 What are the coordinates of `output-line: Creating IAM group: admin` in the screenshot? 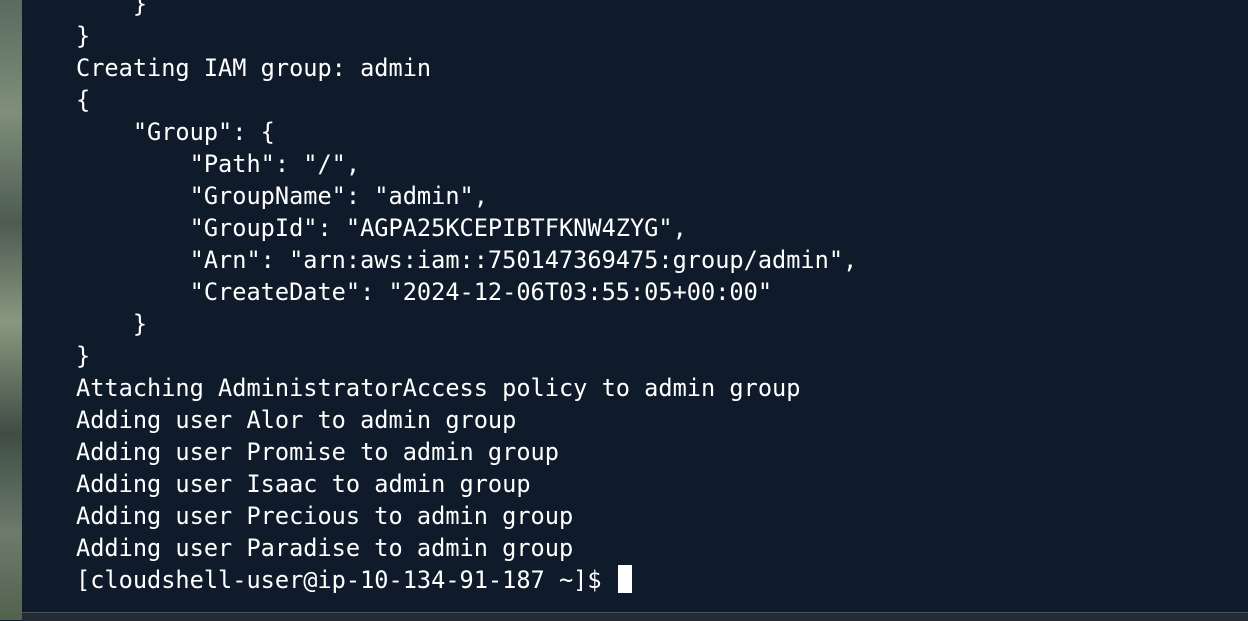 It's located at (254, 68).